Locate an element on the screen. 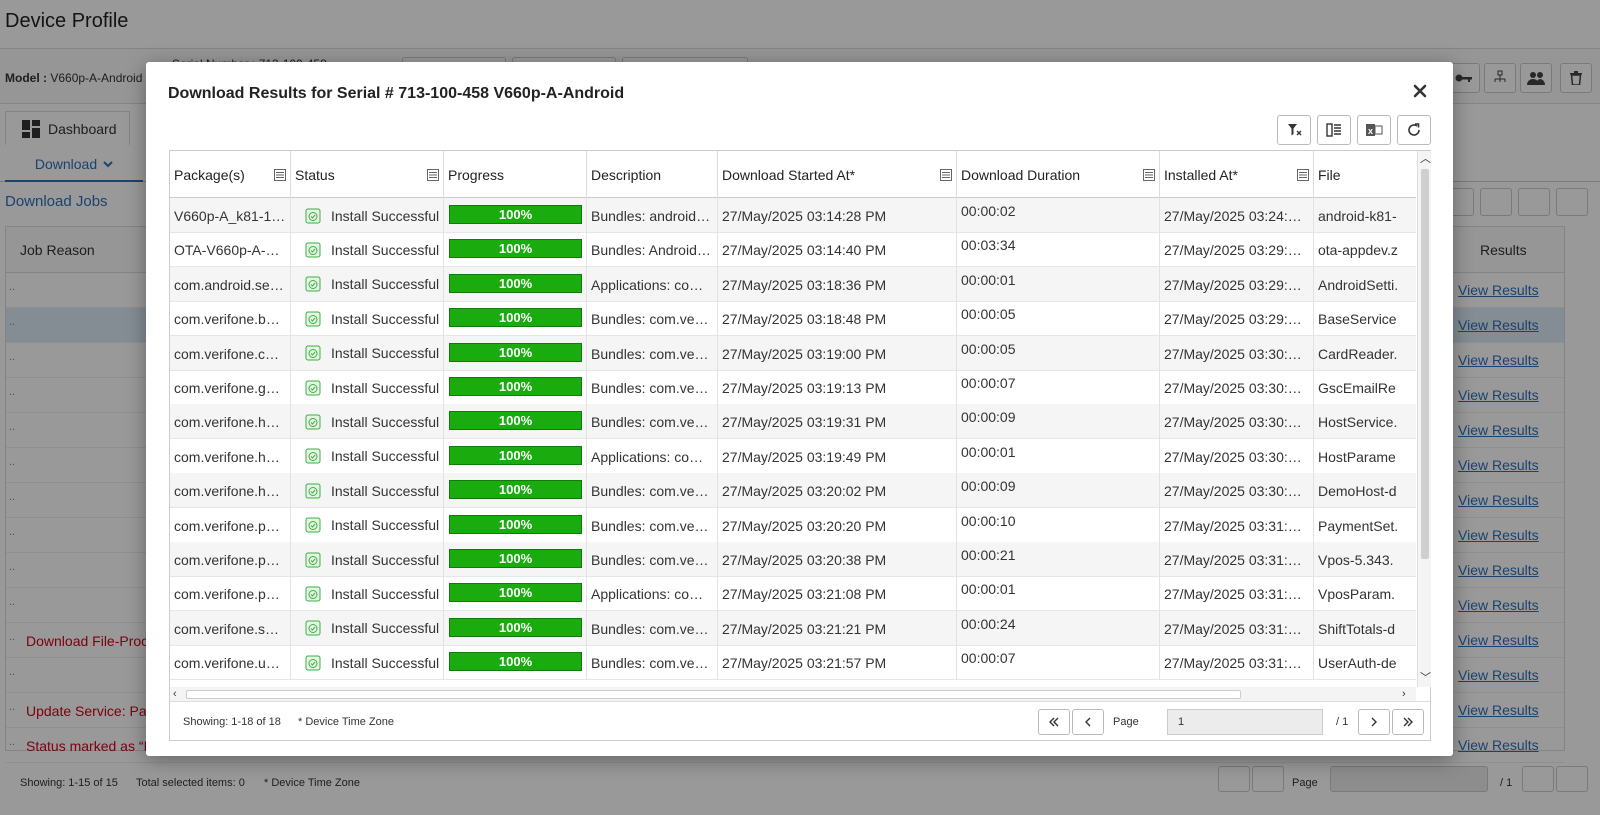 The height and width of the screenshot is (815, 1600). modal-toolbar: x is located at coordinates (1354, 130).